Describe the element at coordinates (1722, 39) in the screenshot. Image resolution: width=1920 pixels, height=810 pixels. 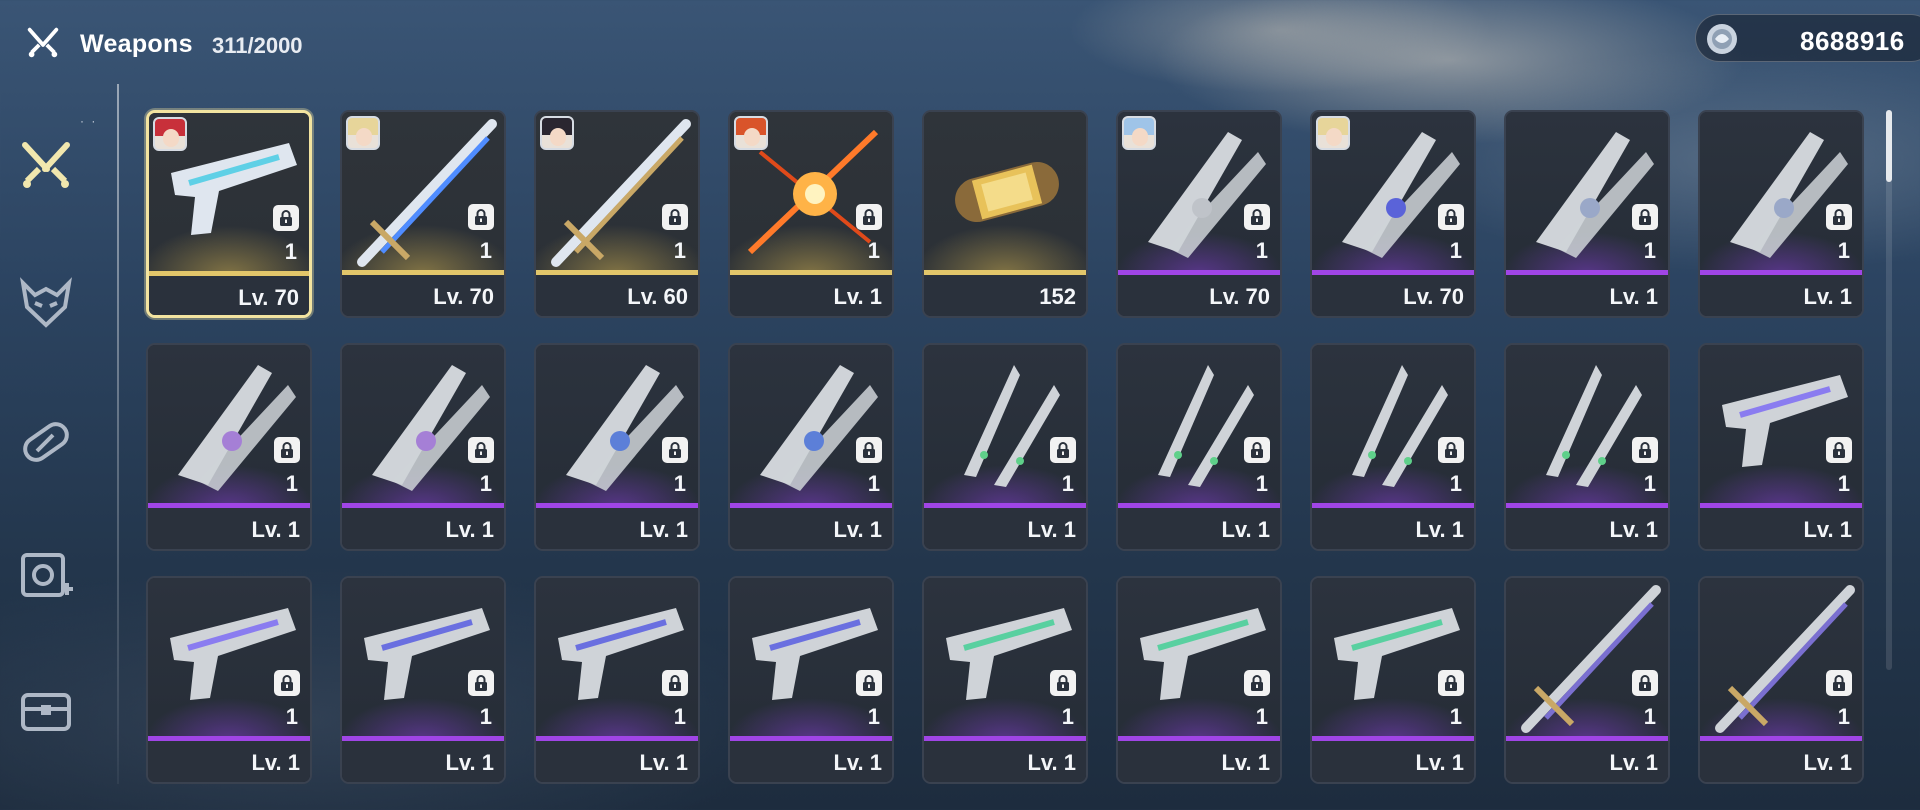
I see `shell-credit-icon` at that location.